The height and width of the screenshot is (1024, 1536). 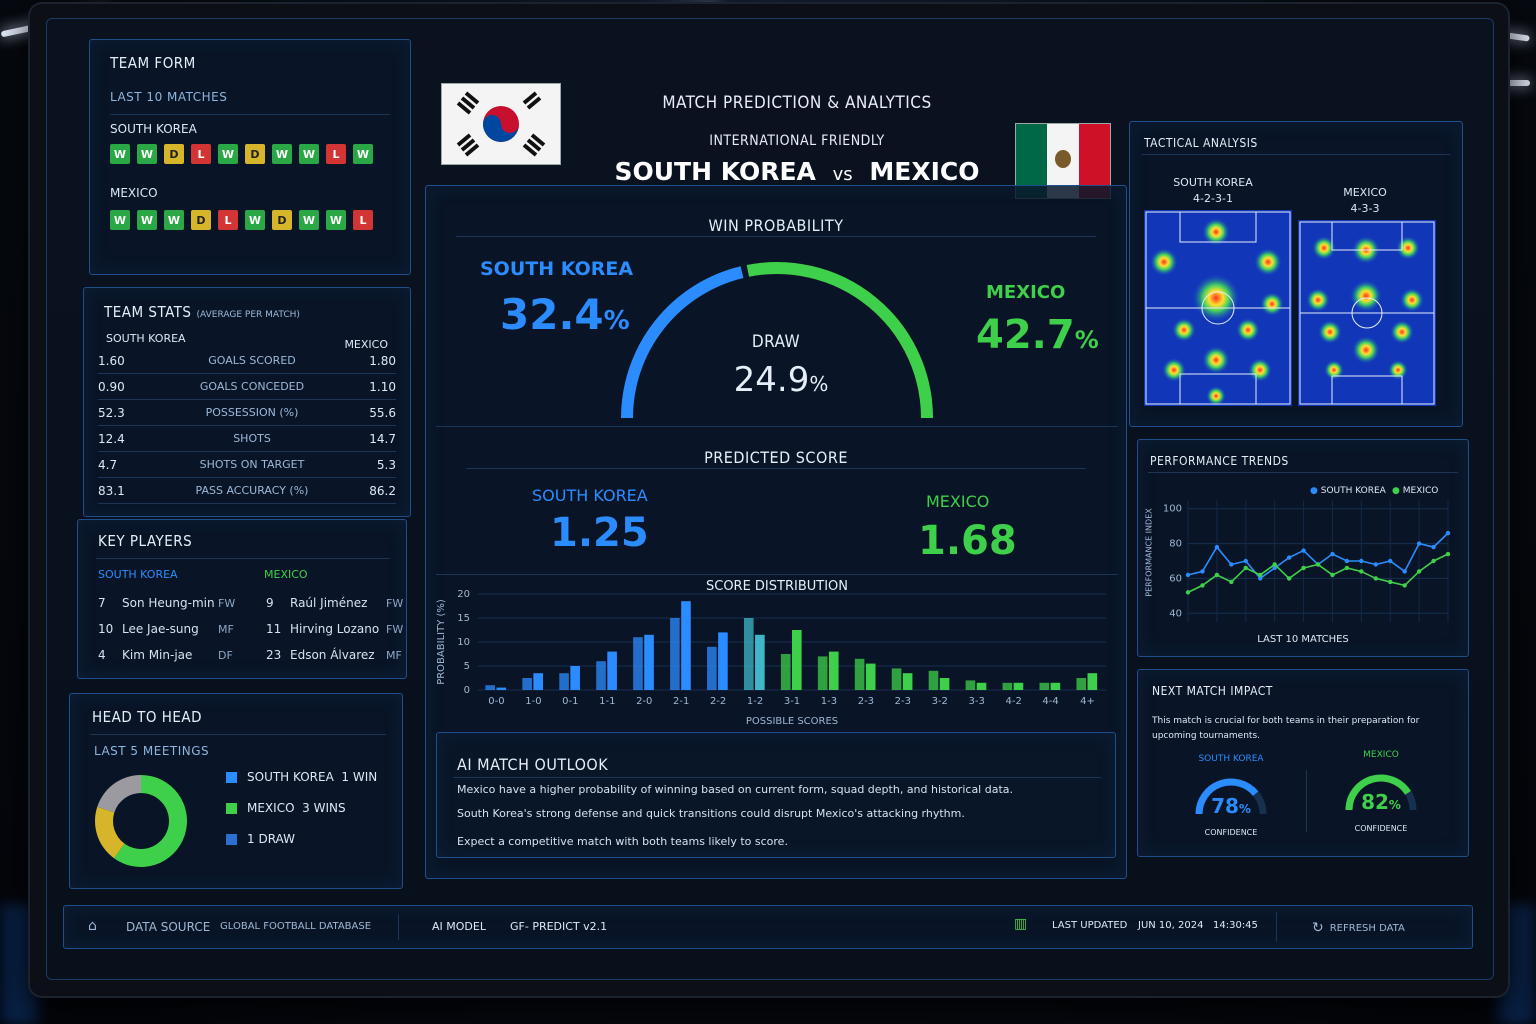 What do you see at coordinates (168, 927) in the screenshot?
I see `data-source-label: DATA SOURCE` at bounding box center [168, 927].